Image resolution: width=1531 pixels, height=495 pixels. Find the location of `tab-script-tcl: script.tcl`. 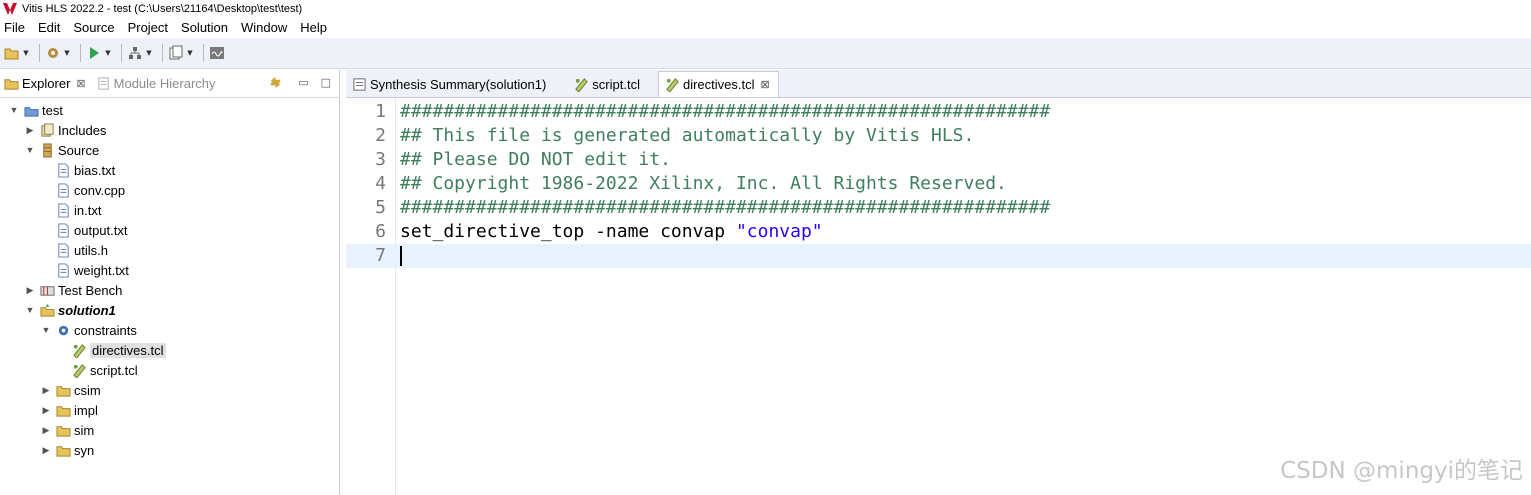

tab-script-tcl: script.tcl is located at coordinates (608, 84).